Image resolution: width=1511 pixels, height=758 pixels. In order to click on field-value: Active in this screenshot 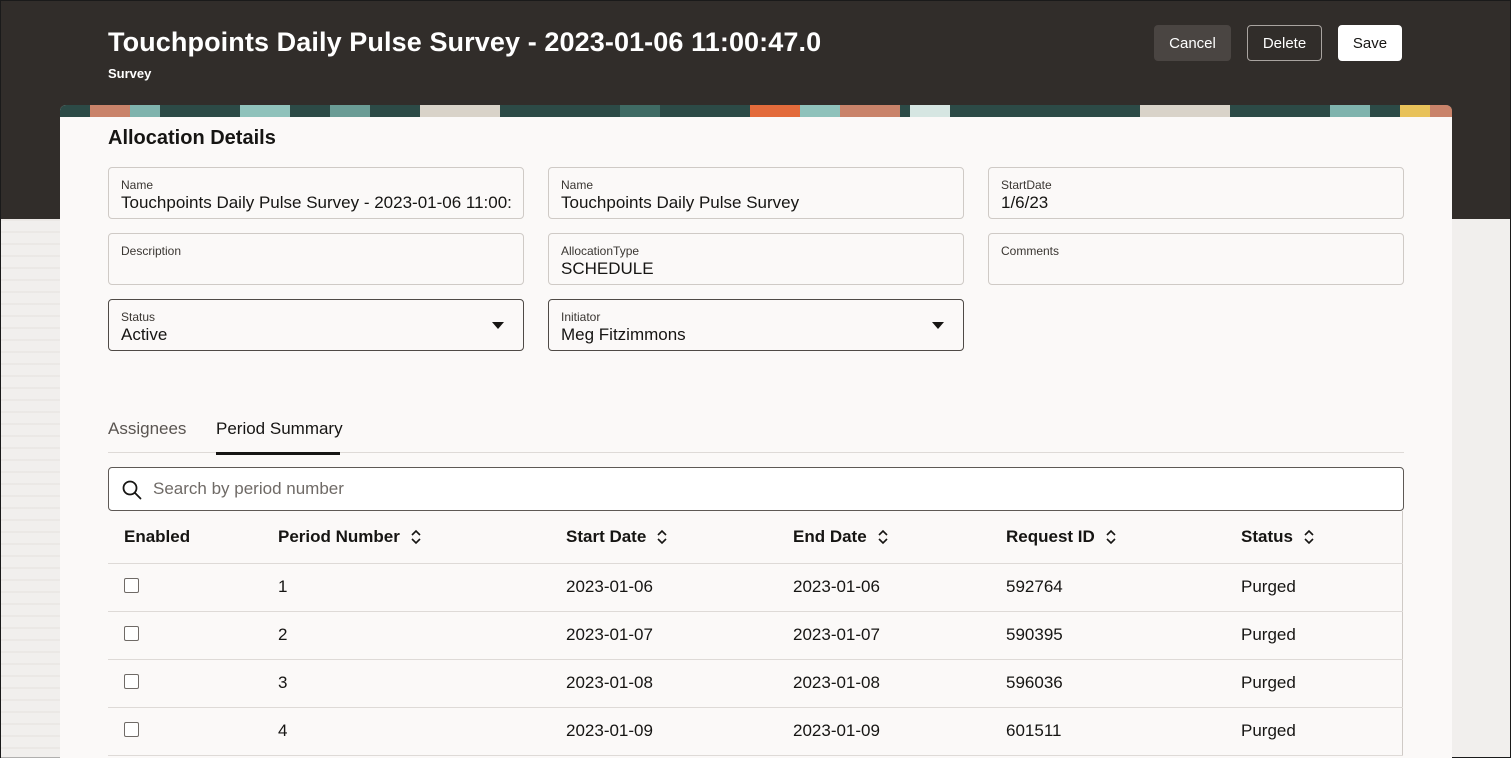, I will do `click(144, 334)`.